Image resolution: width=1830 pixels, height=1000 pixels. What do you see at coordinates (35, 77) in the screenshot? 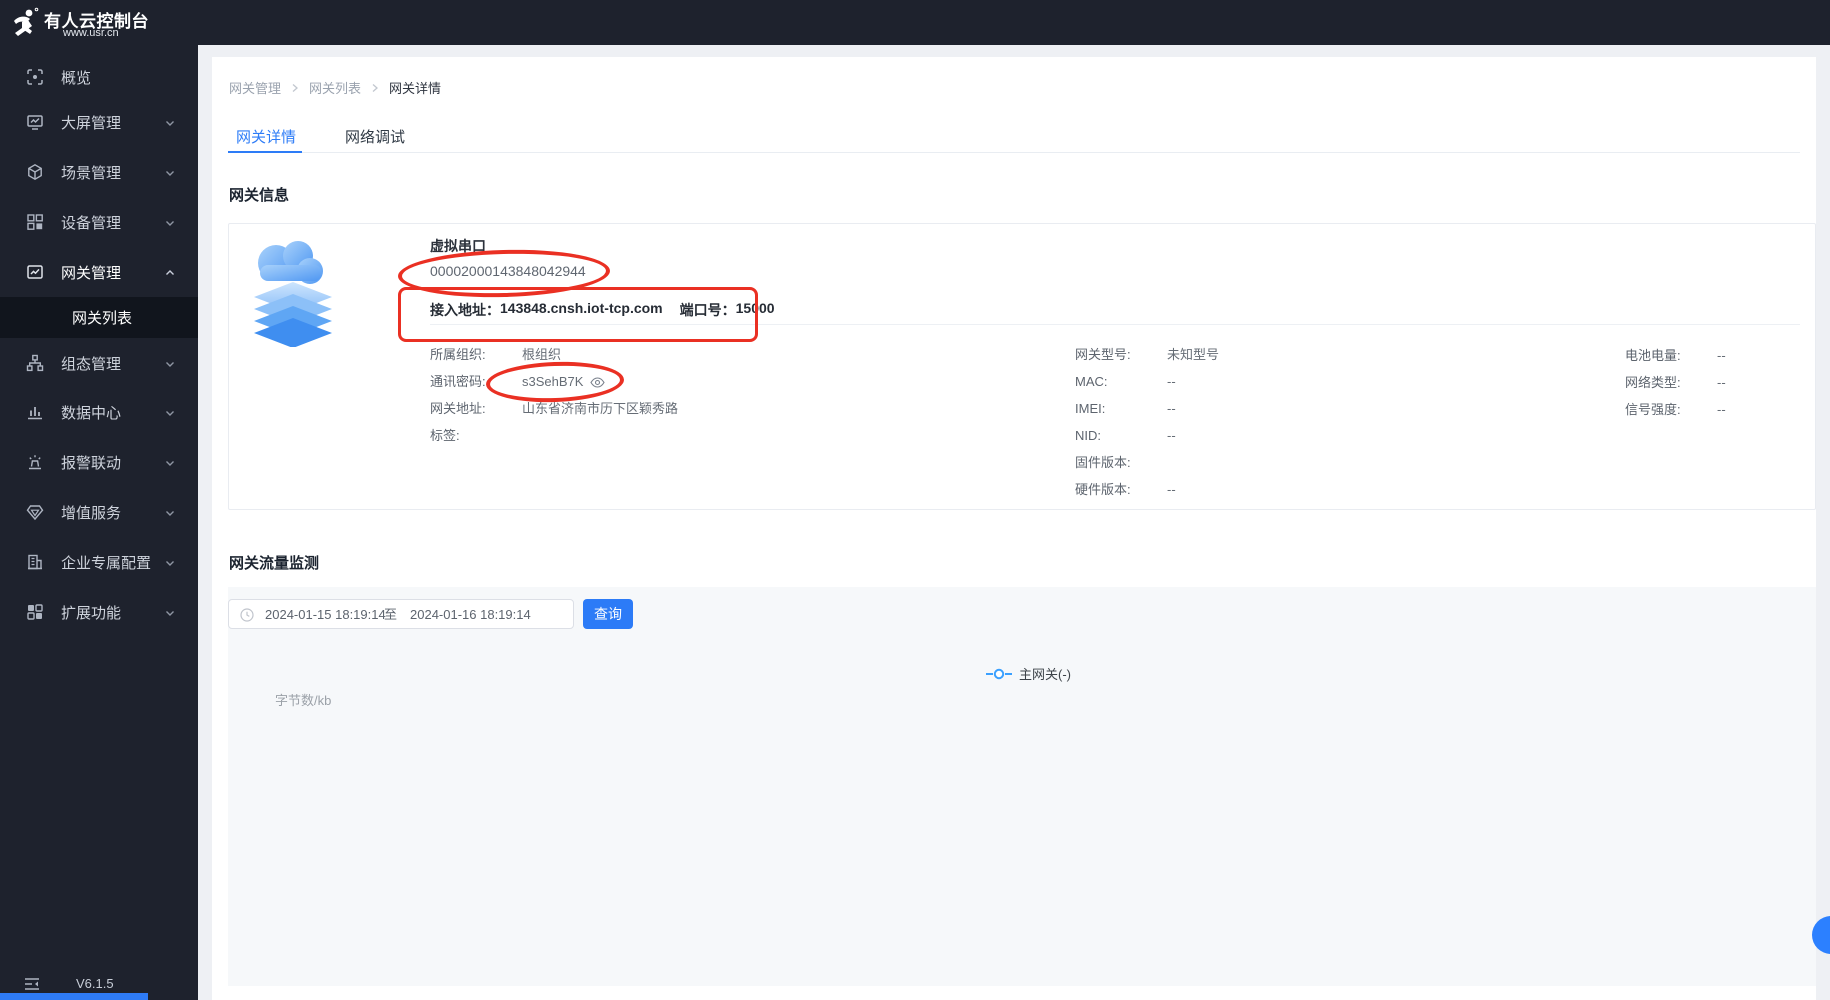
I see `overview-icon` at bounding box center [35, 77].